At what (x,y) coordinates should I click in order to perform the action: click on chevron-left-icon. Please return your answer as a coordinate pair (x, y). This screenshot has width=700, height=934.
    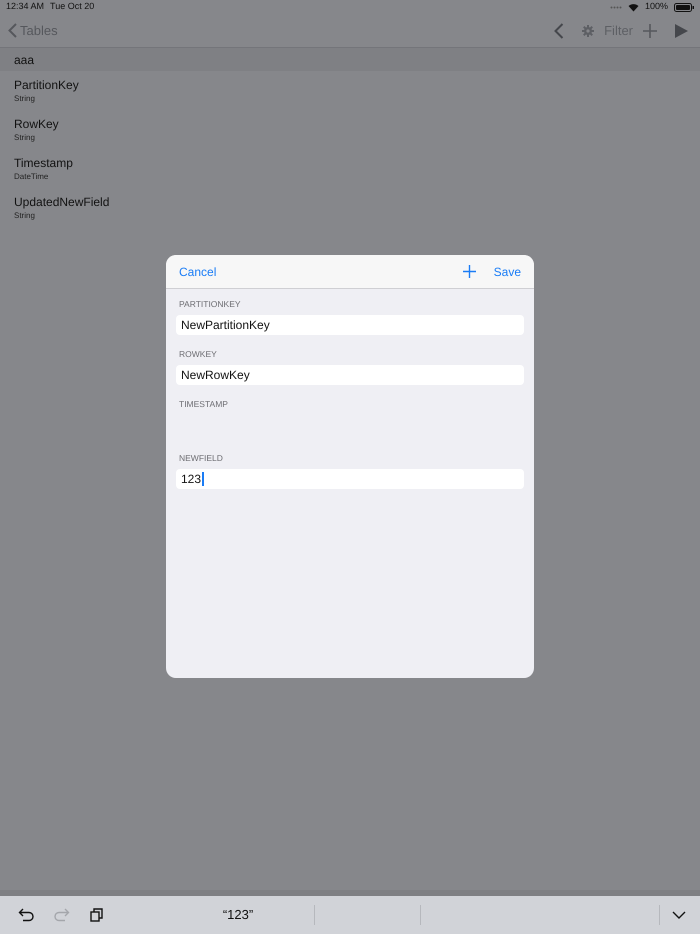
    Looking at the image, I should click on (12, 30).